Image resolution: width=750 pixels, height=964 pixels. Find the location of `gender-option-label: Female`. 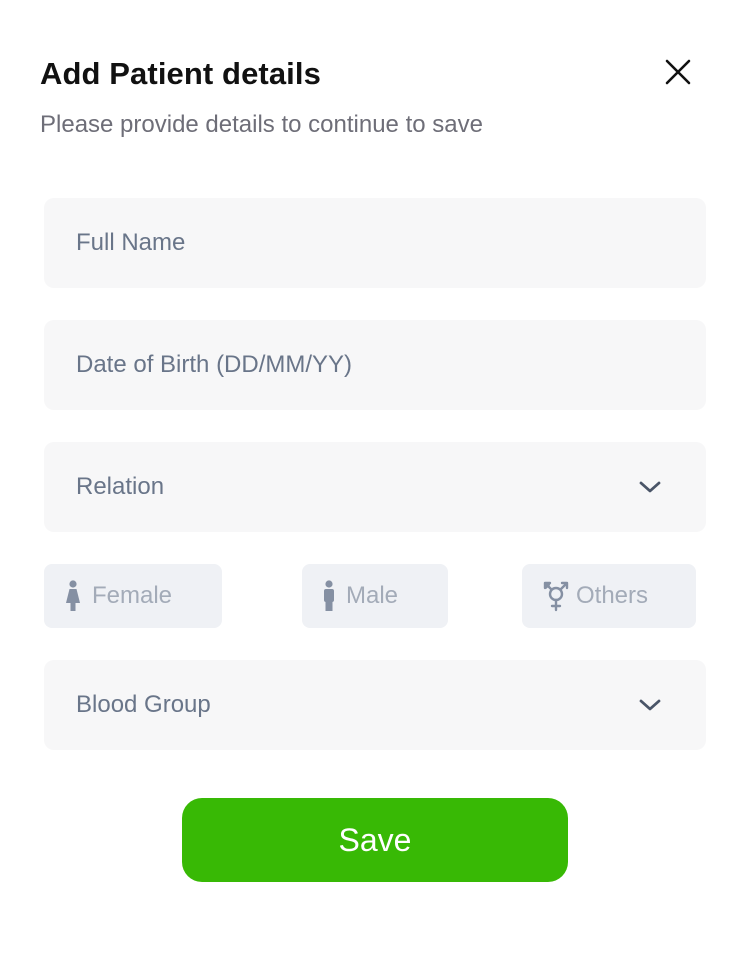

gender-option-label: Female is located at coordinates (132, 595).